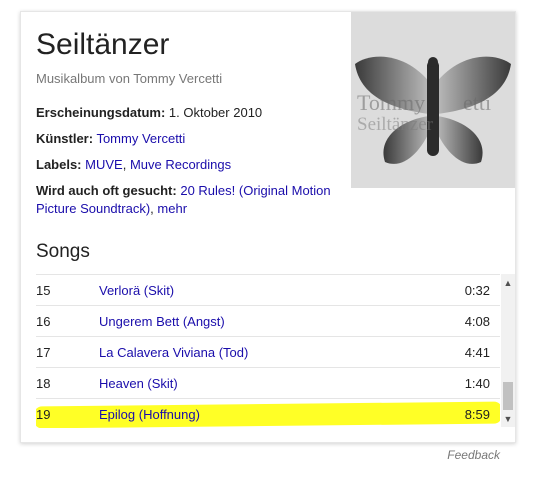  What do you see at coordinates (473, 455) in the screenshot?
I see `feedback-link: Feedback` at bounding box center [473, 455].